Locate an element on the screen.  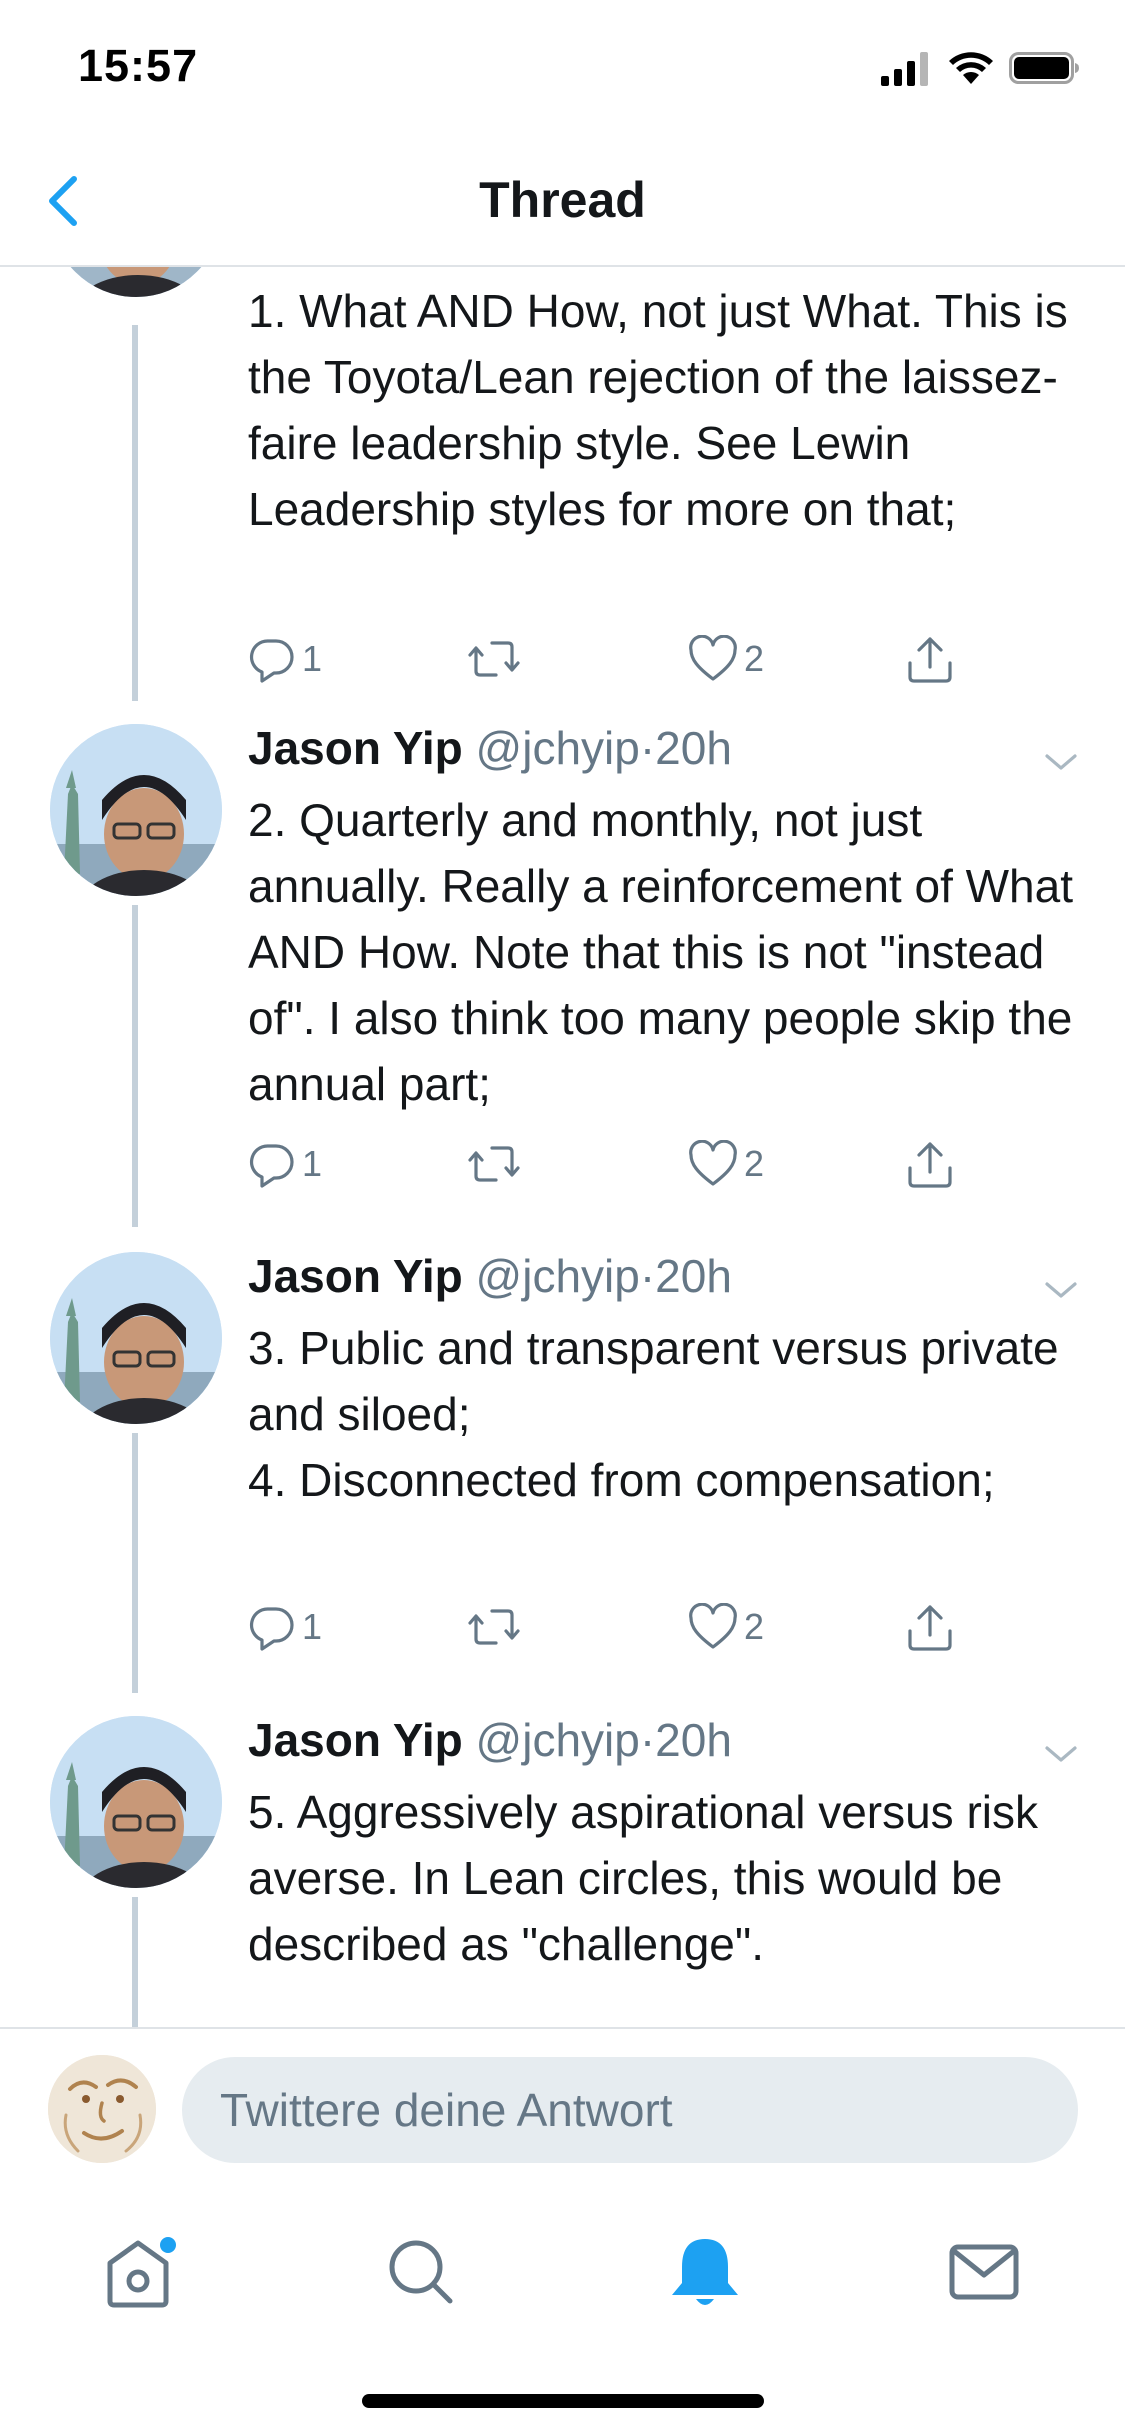
home-icon is located at coordinates (141, 2272).